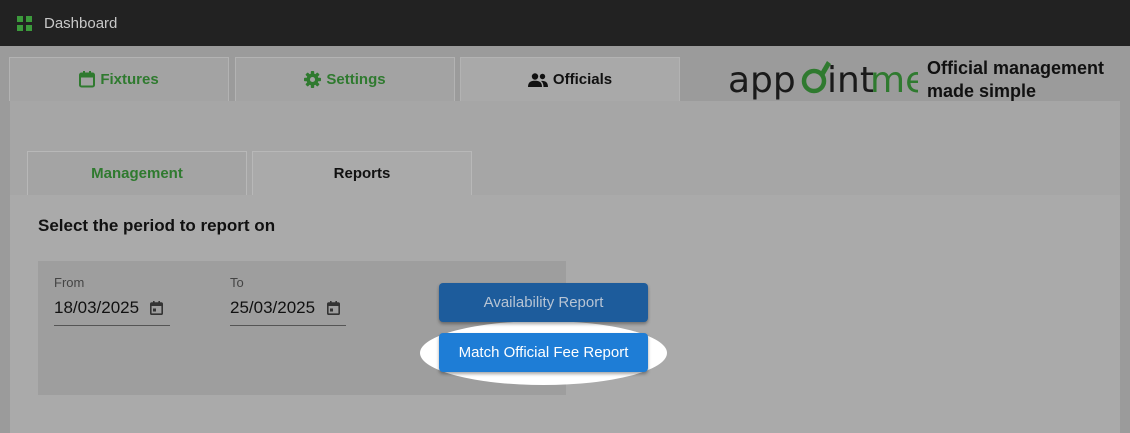  I want to click on people-icon, so click(537, 79).